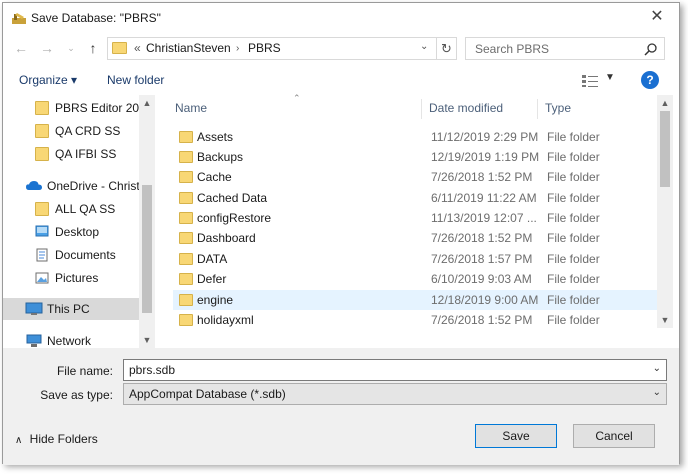 This screenshot has width=688, height=474. What do you see at coordinates (212, 279) in the screenshot?
I see `item-name: Defer` at bounding box center [212, 279].